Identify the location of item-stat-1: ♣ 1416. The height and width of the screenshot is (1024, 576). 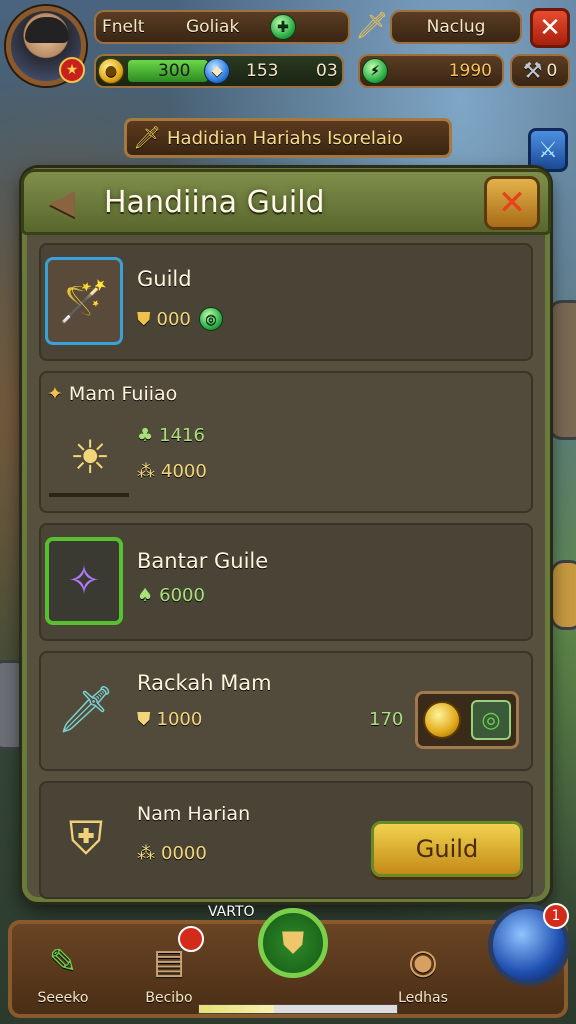
(171, 435).